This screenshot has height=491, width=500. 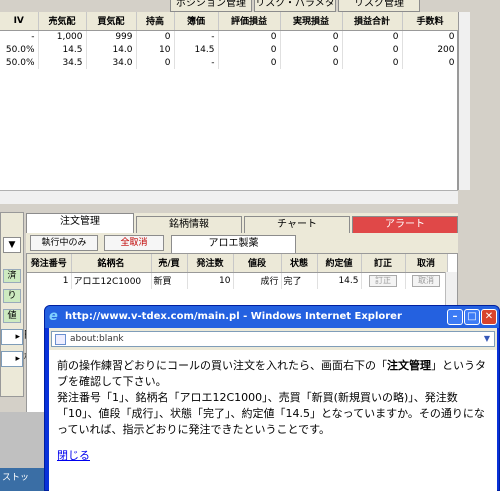 What do you see at coordinates (134, 243) in the screenshot?
I see `cancel-all-button: 全取消` at bounding box center [134, 243].